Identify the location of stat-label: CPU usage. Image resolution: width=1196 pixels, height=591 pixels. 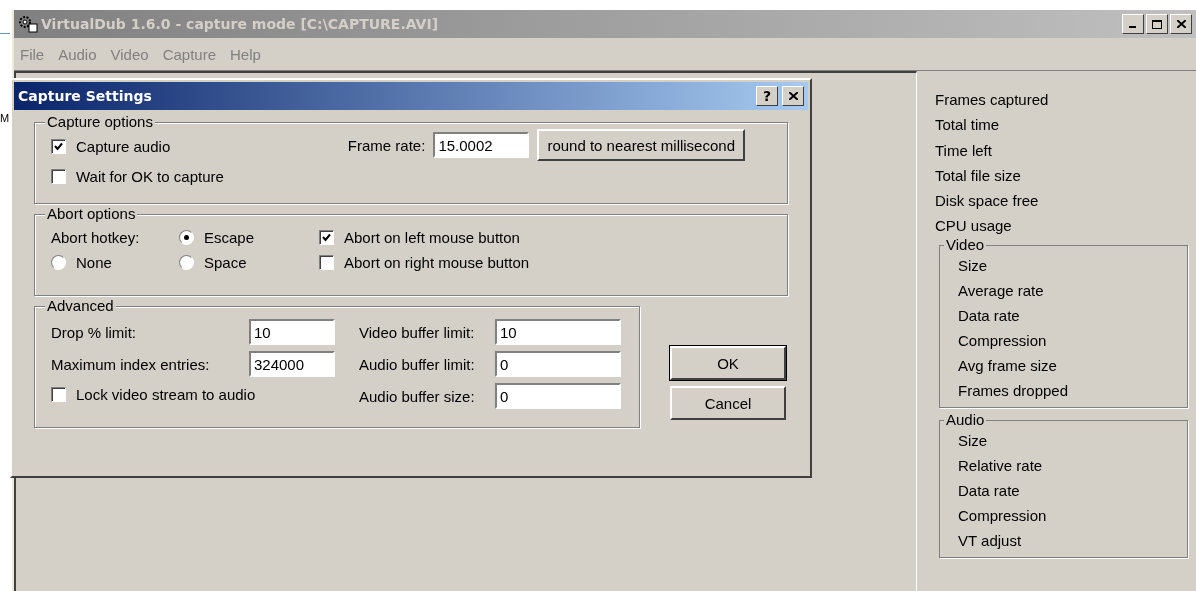
(974, 226).